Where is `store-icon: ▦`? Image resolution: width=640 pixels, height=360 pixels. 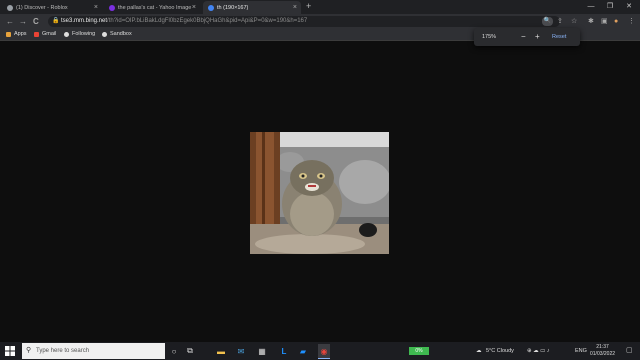 store-icon: ▦ is located at coordinates (262, 351).